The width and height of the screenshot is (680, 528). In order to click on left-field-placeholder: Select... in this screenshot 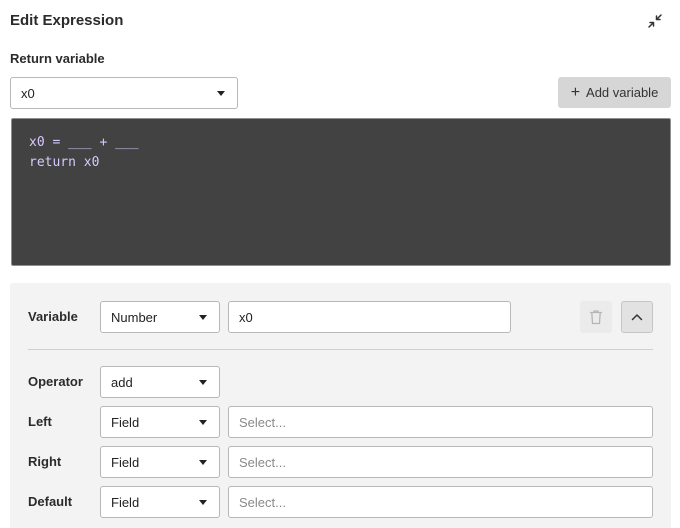, I will do `click(262, 422)`.